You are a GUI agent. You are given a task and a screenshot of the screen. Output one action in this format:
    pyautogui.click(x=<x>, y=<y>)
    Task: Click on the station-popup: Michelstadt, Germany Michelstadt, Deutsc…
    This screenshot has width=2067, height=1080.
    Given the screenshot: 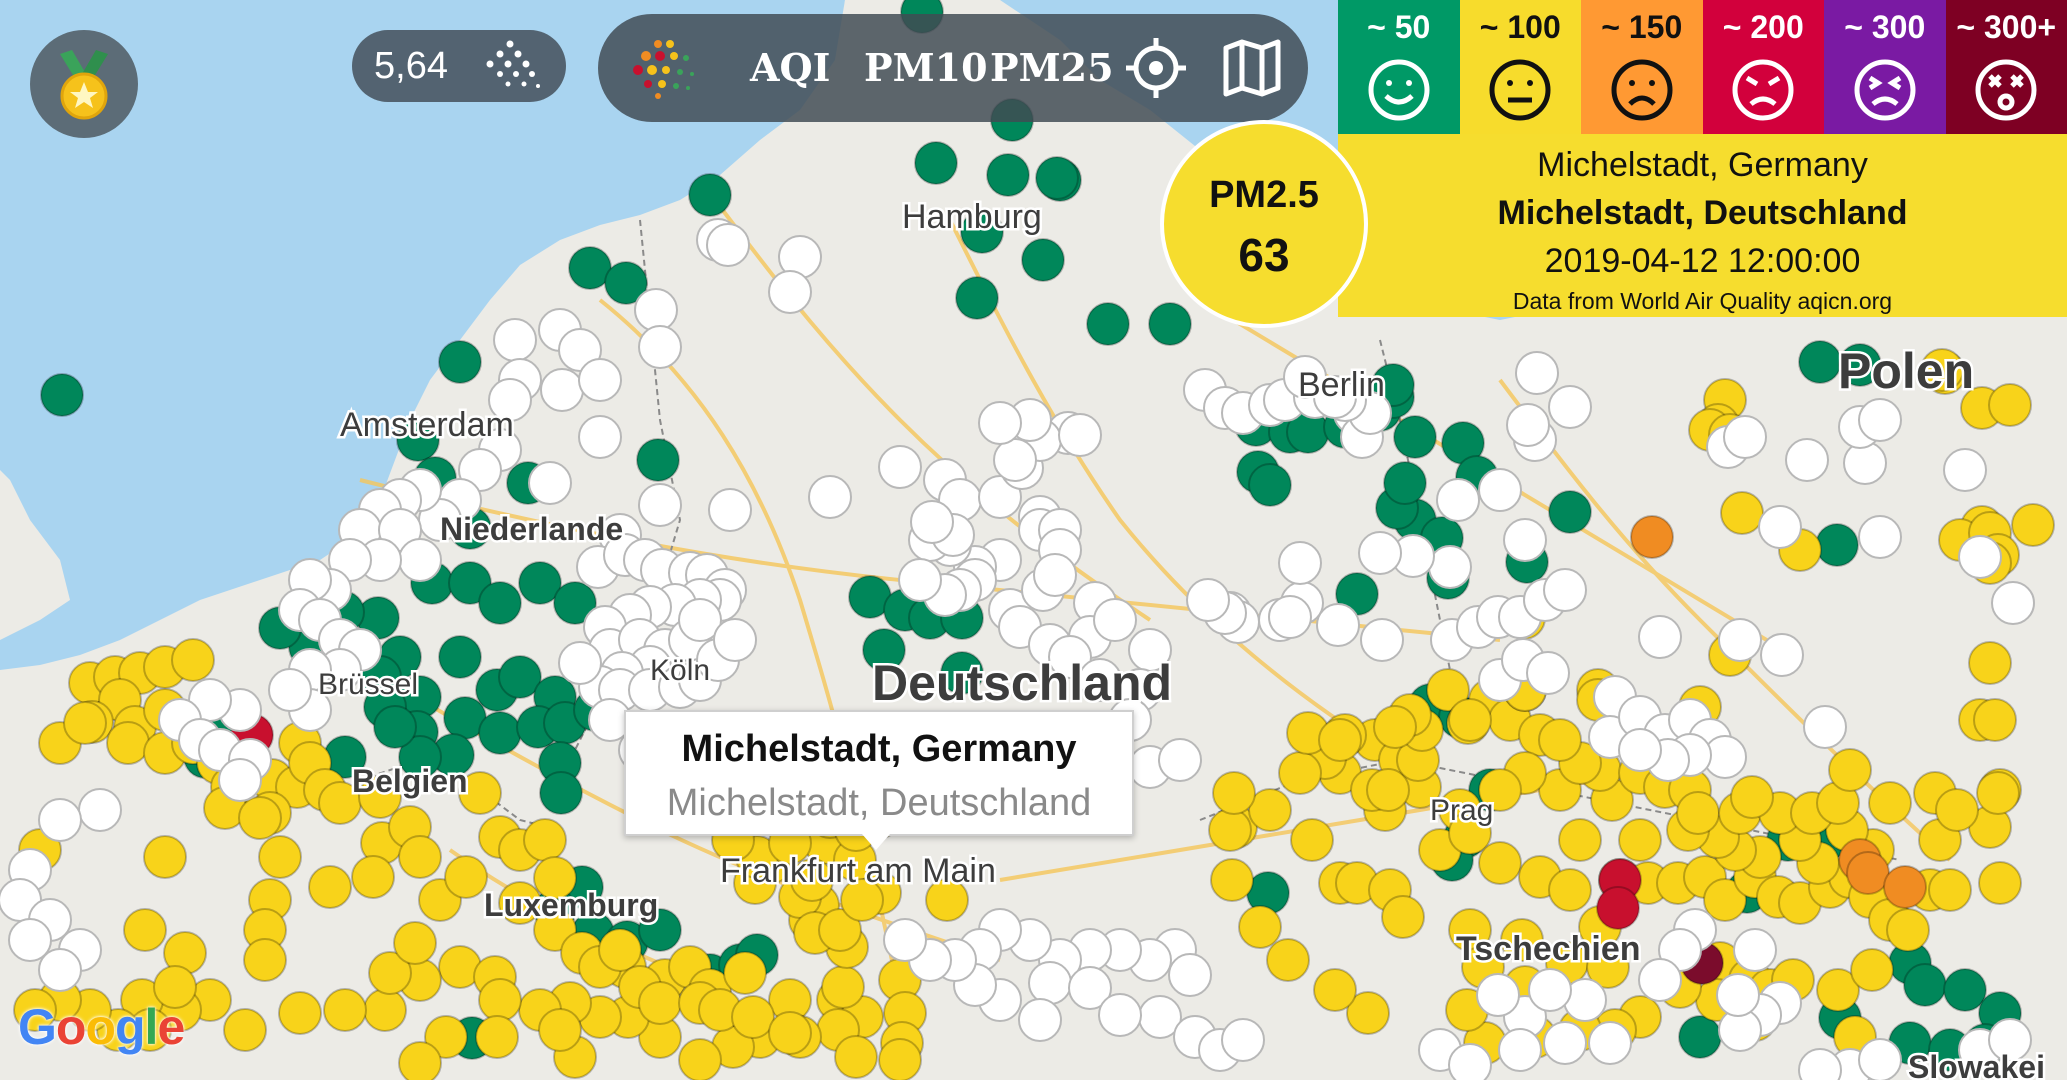 What is the action you would take?
    pyautogui.click(x=879, y=773)
    